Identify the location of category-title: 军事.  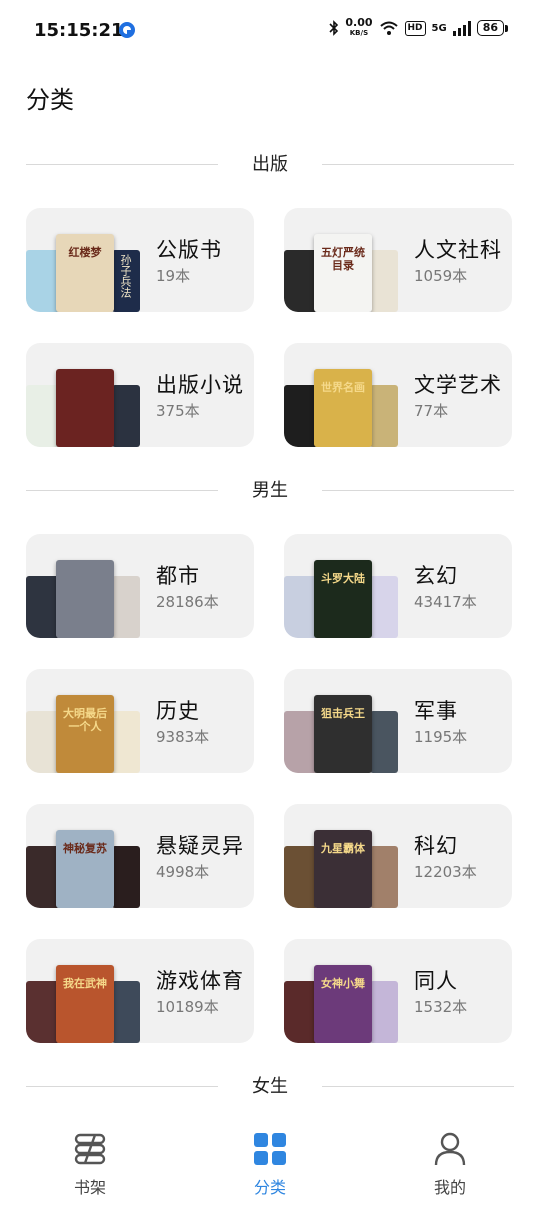
(436, 711).